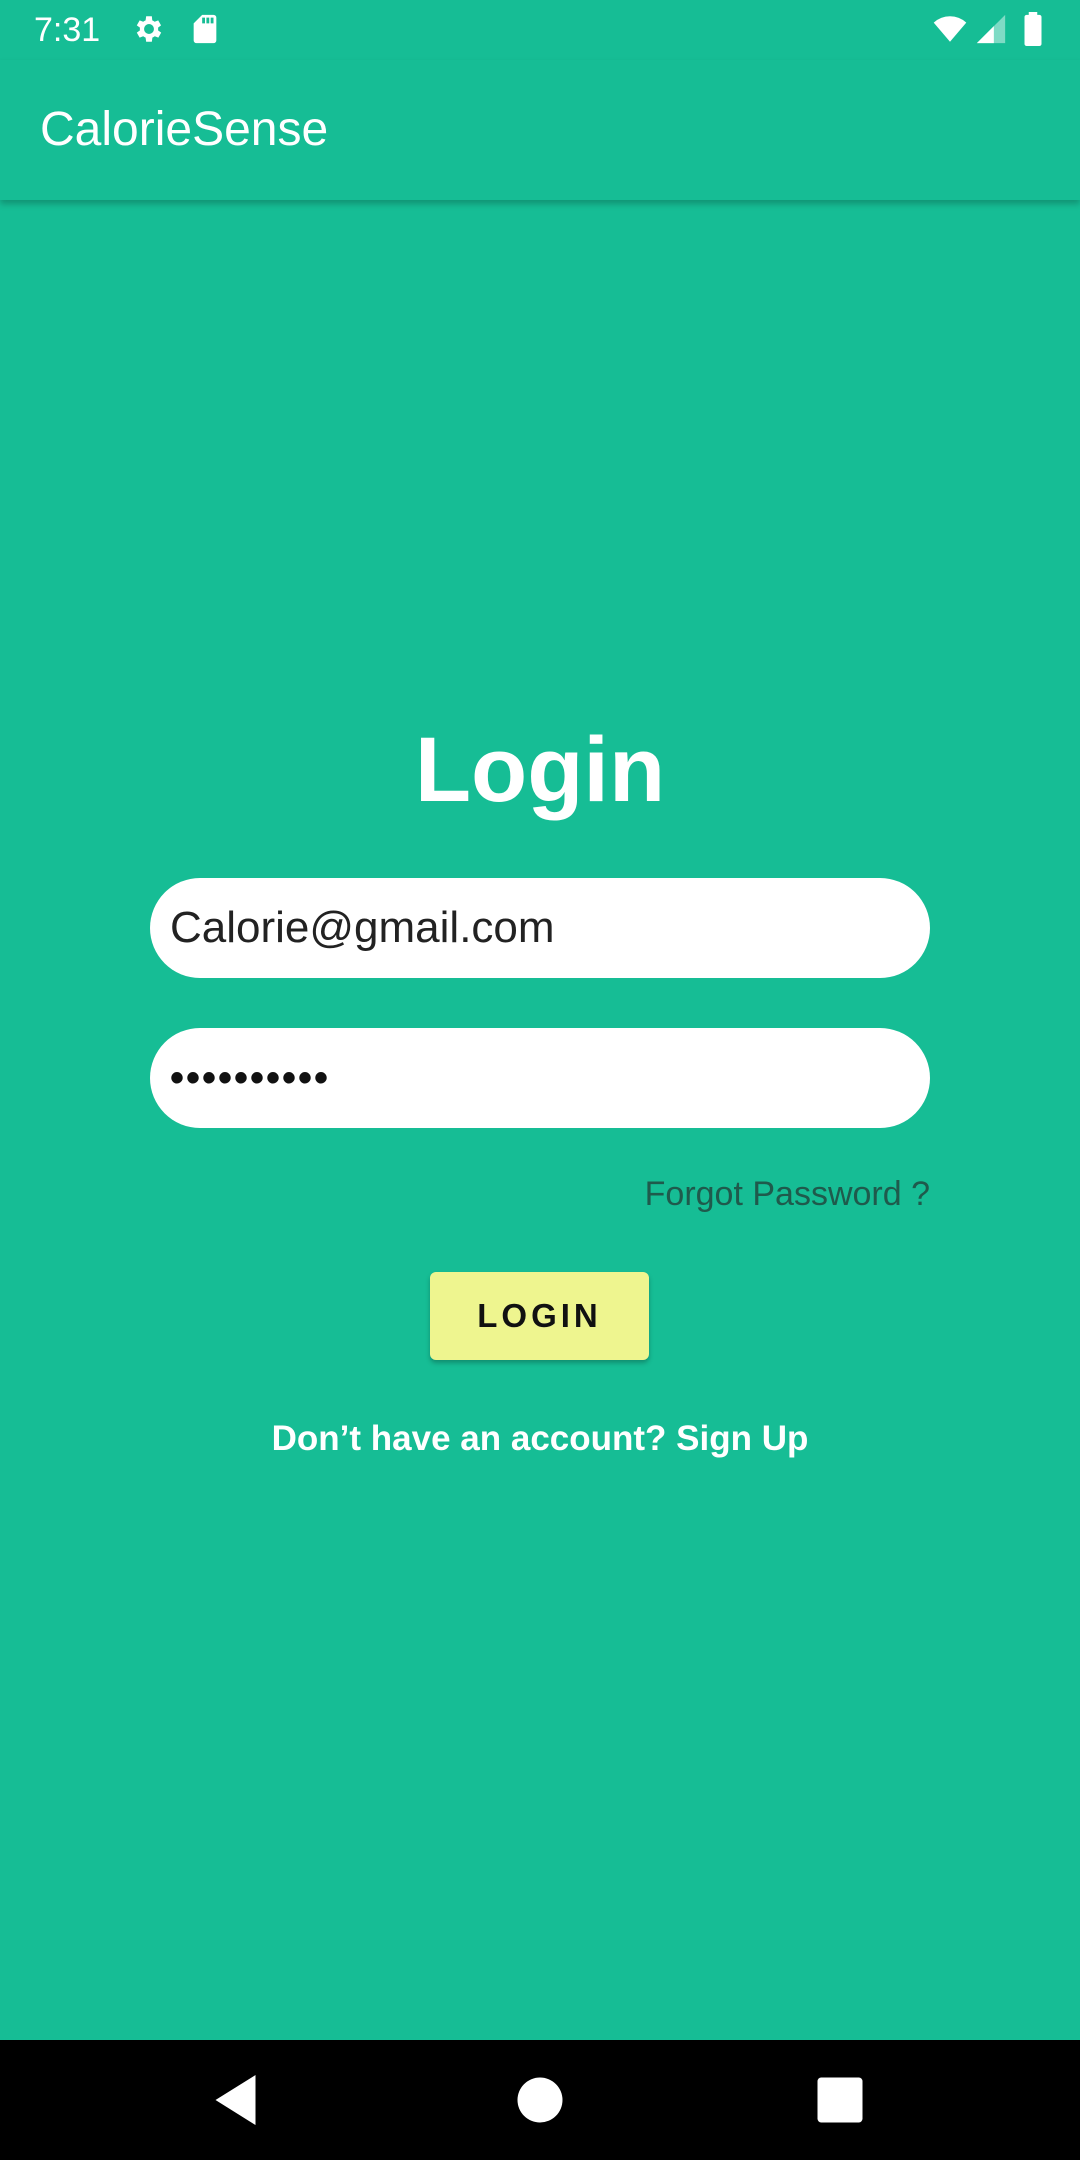 The image size is (1080, 2160). Describe the element at coordinates (1033, 29) in the screenshot. I see `battery-icon` at that location.